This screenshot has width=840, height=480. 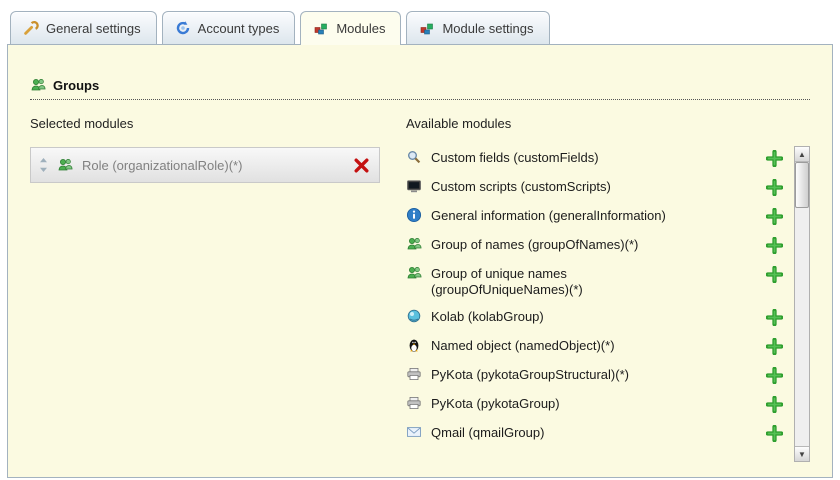 What do you see at coordinates (420, 88) in the screenshot?
I see `section-heading: Groups` at bounding box center [420, 88].